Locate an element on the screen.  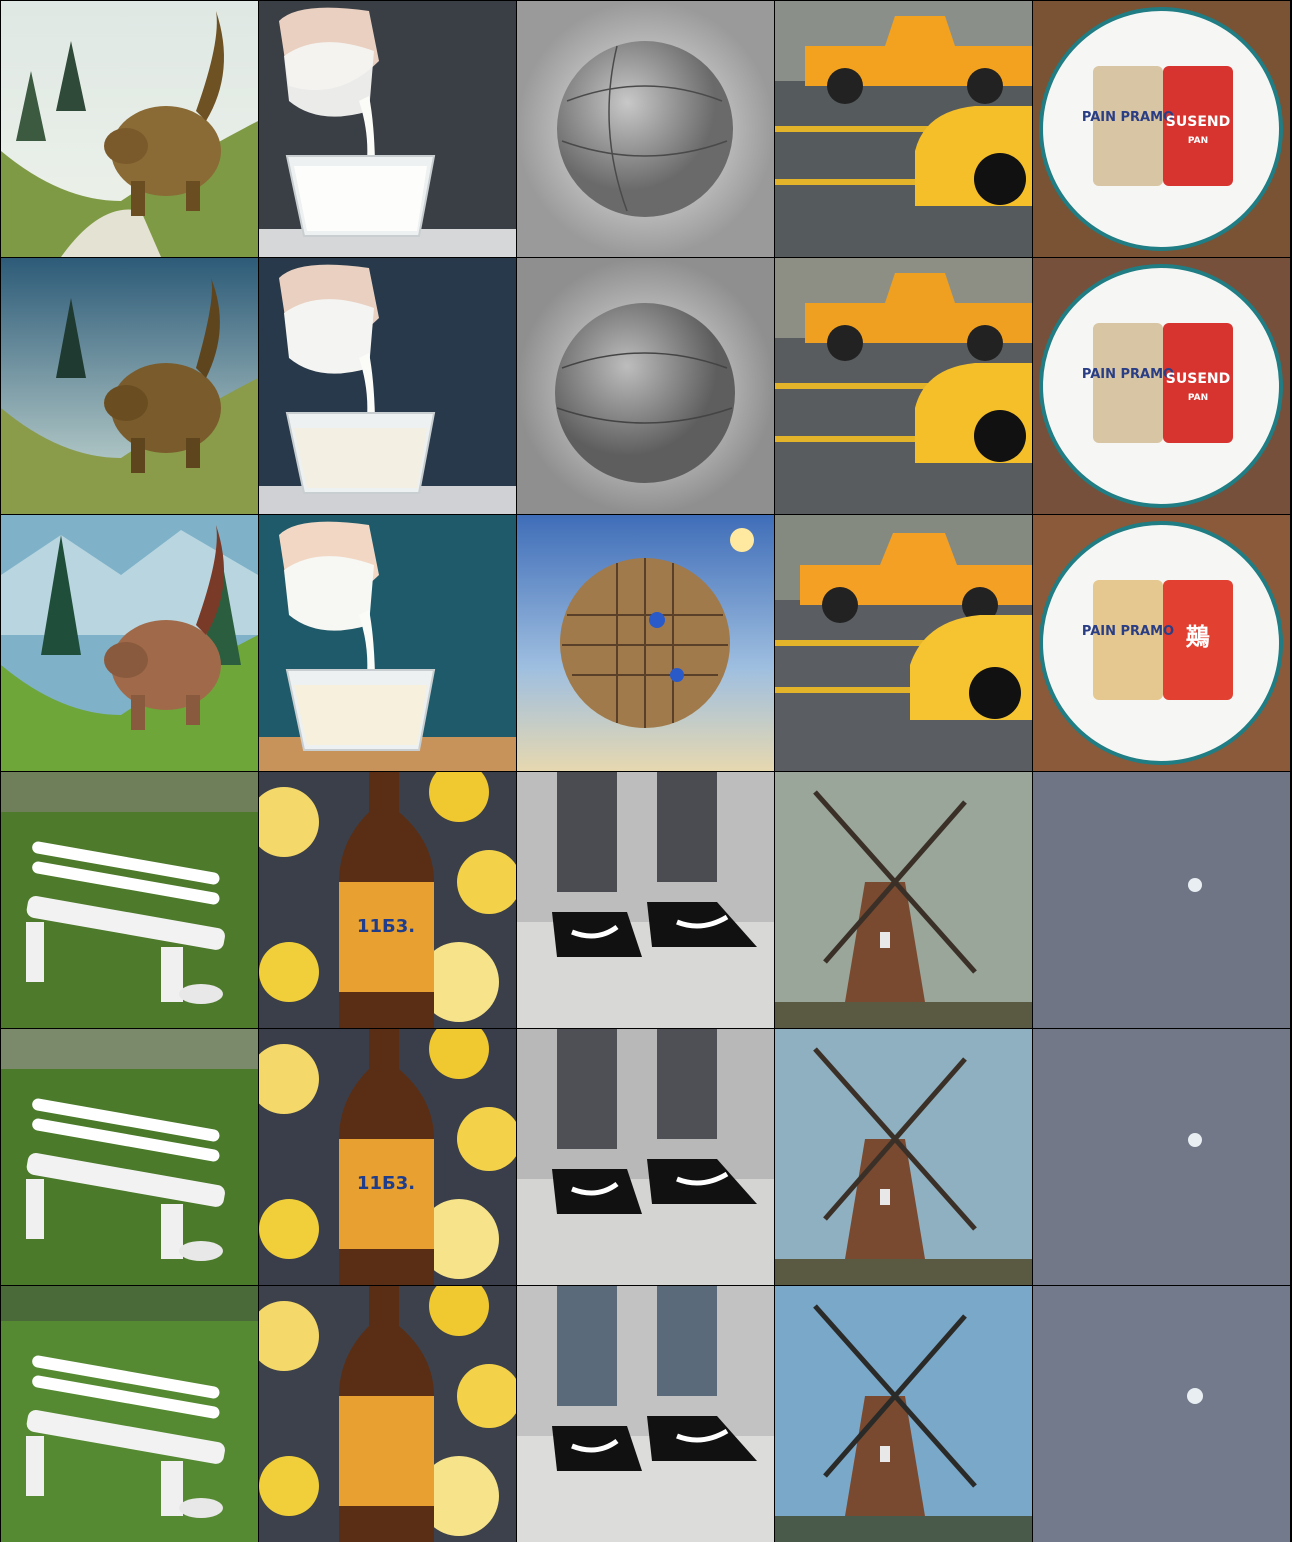
beer-lemon-image-2: 11Б3. is located at coordinates (387, 1157).